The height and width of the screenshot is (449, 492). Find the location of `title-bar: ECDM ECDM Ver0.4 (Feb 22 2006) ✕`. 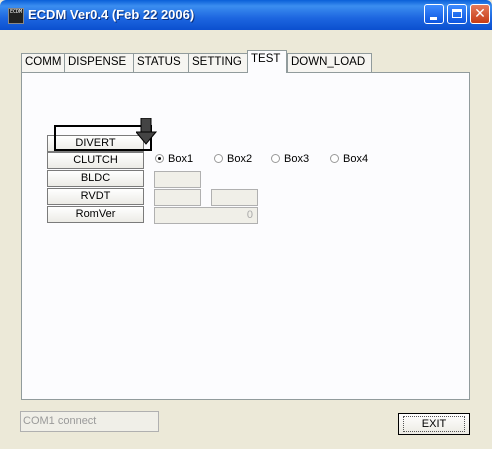

title-bar: ECDM ECDM Ver0.4 (Feb 22 2006) ✕ is located at coordinates (246, 15).